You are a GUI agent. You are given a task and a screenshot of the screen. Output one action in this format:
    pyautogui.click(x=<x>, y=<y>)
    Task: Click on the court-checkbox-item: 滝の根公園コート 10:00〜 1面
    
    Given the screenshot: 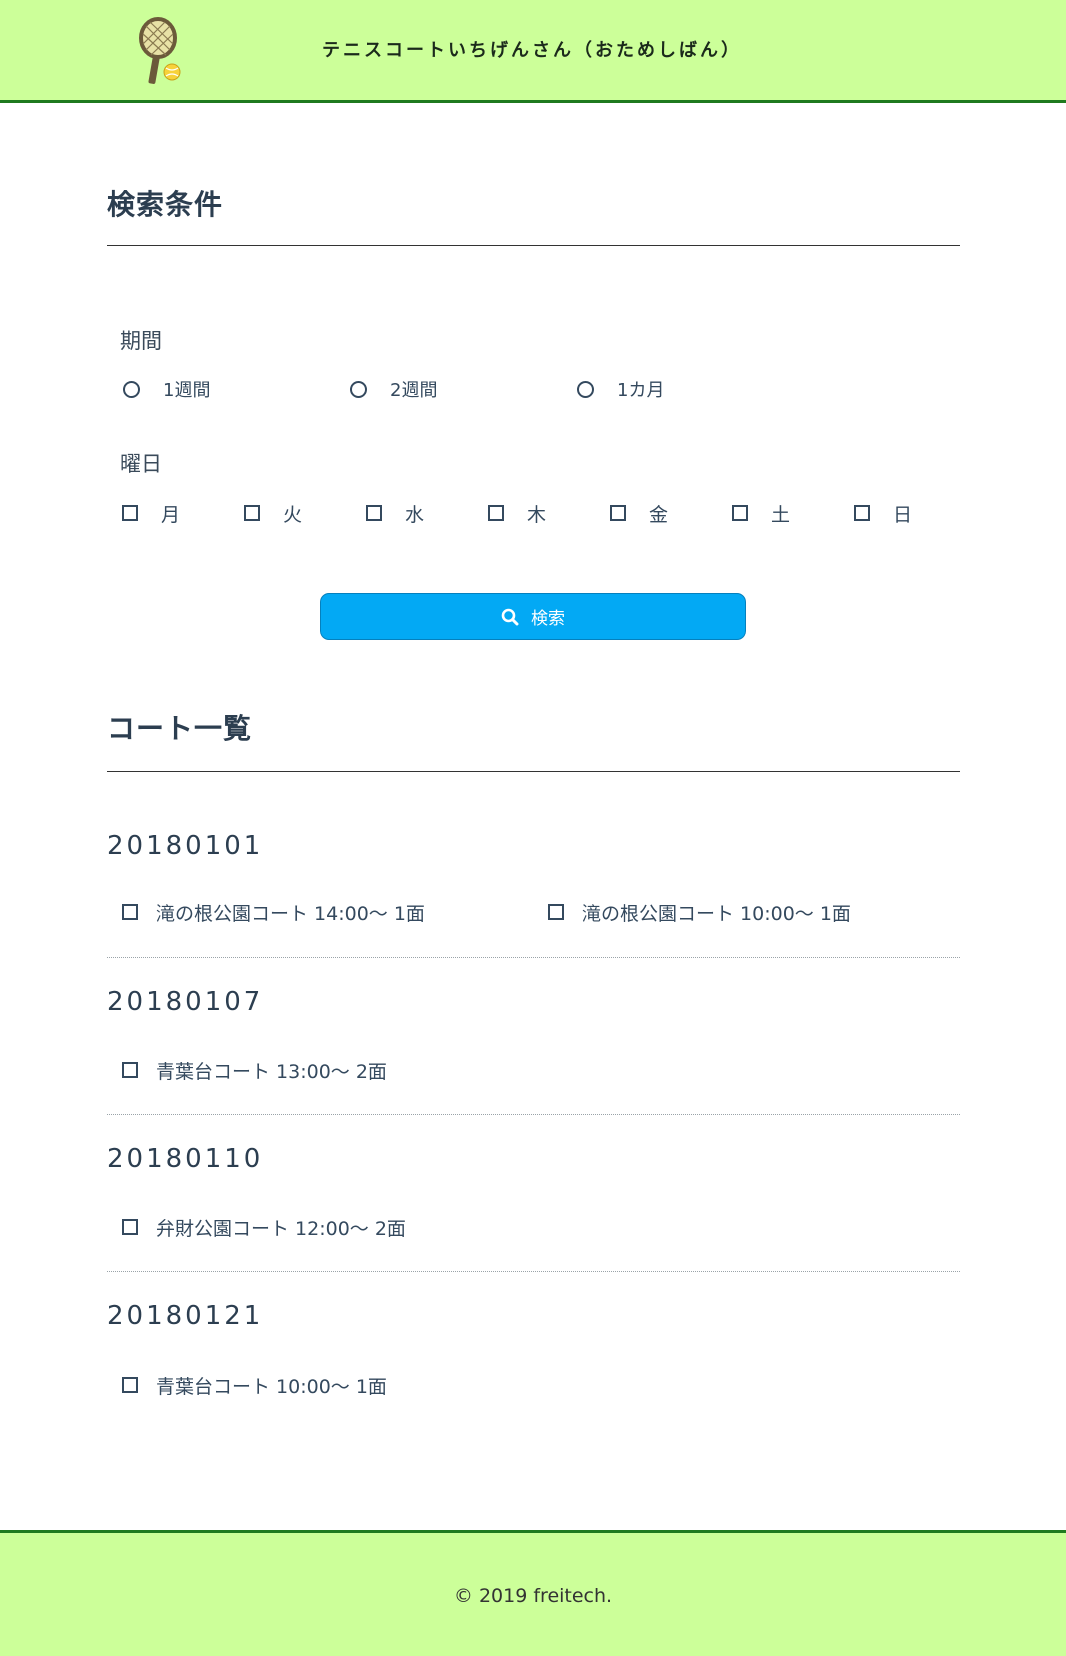 What is the action you would take?
    pyautogui.click(x=699, y=912)
    